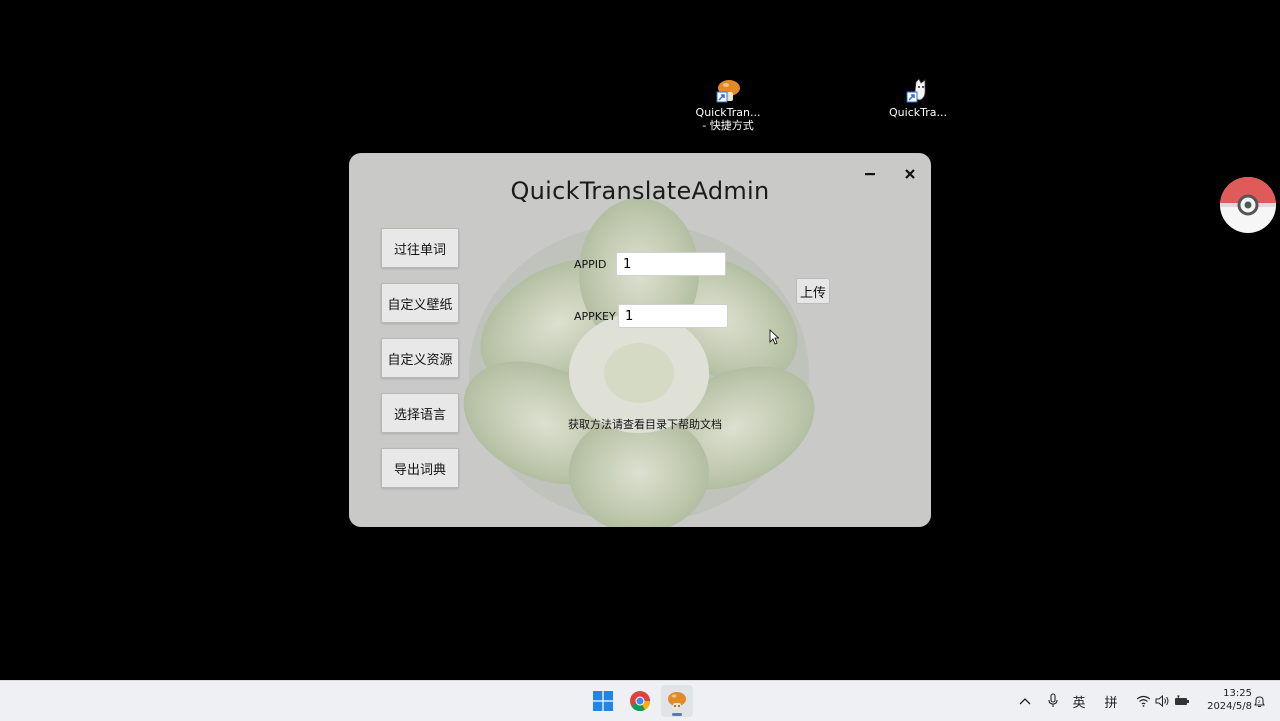 The width and height of the screenshot is (1280, 721). I want to click on chrome-icon, so click(640, 701).